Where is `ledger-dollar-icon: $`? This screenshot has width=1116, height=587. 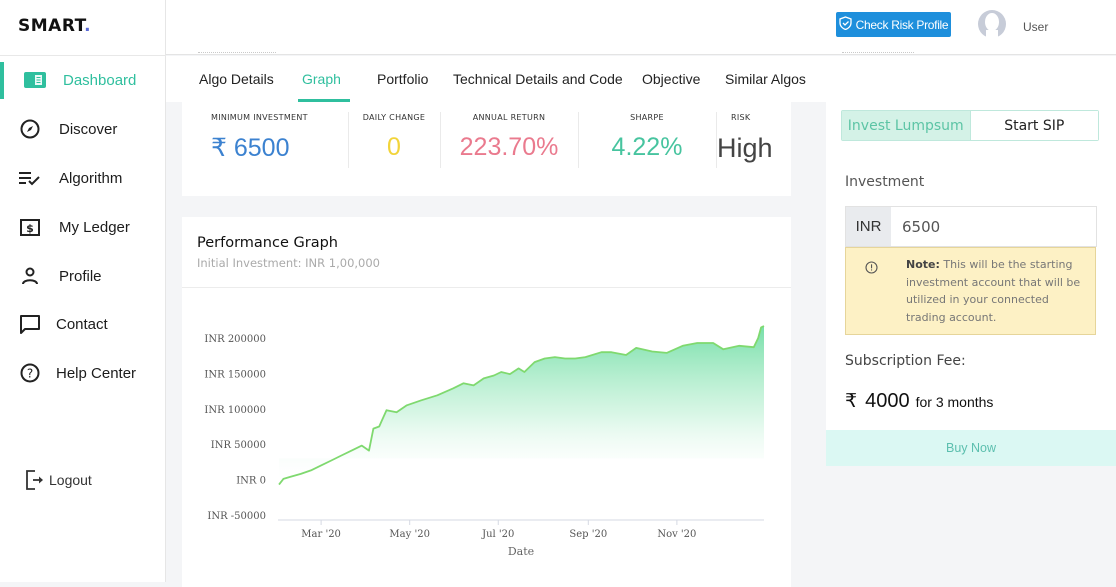
ledger-dollar-icon: $ is located at coordinates (30, 227).